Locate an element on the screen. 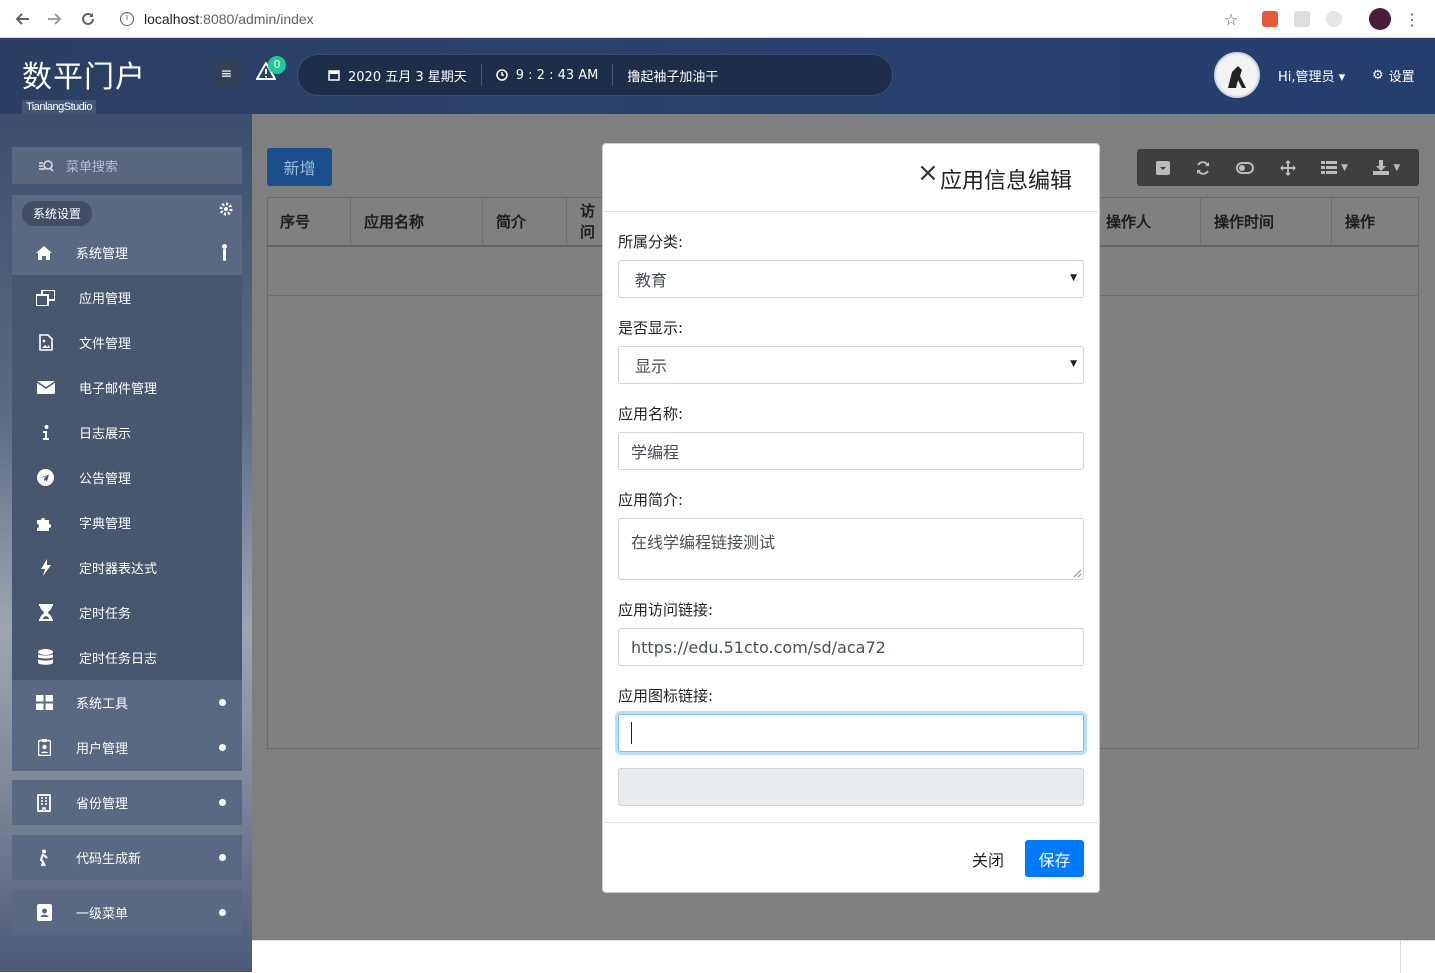 The image size is (1435, 973). app-desc-label: 应用简介: is located at coordinates (651, 500).